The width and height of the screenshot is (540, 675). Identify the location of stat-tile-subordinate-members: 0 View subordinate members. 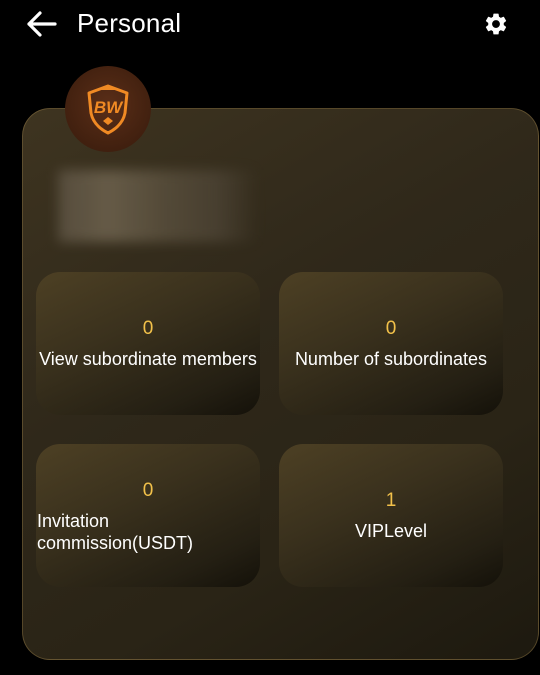
(148, 343).